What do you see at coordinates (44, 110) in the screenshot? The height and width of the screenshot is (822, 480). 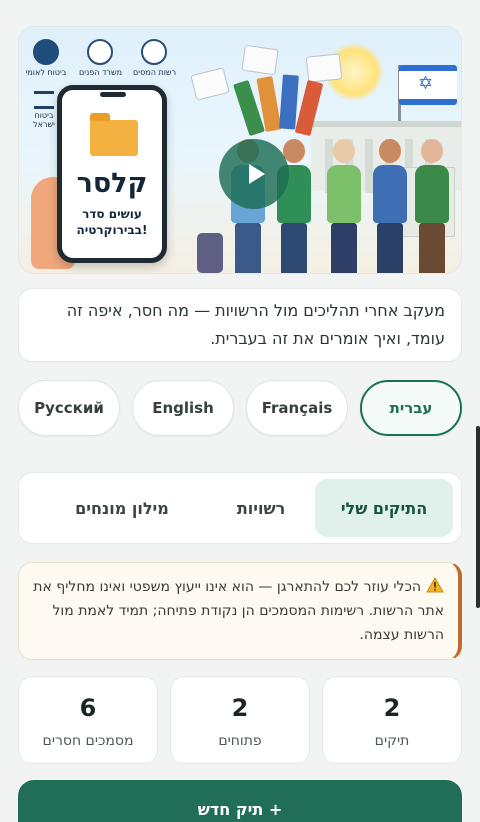 I see `bituach-israel-logo-icon: ביטוח ישראל` at bounding box center [44, 110].